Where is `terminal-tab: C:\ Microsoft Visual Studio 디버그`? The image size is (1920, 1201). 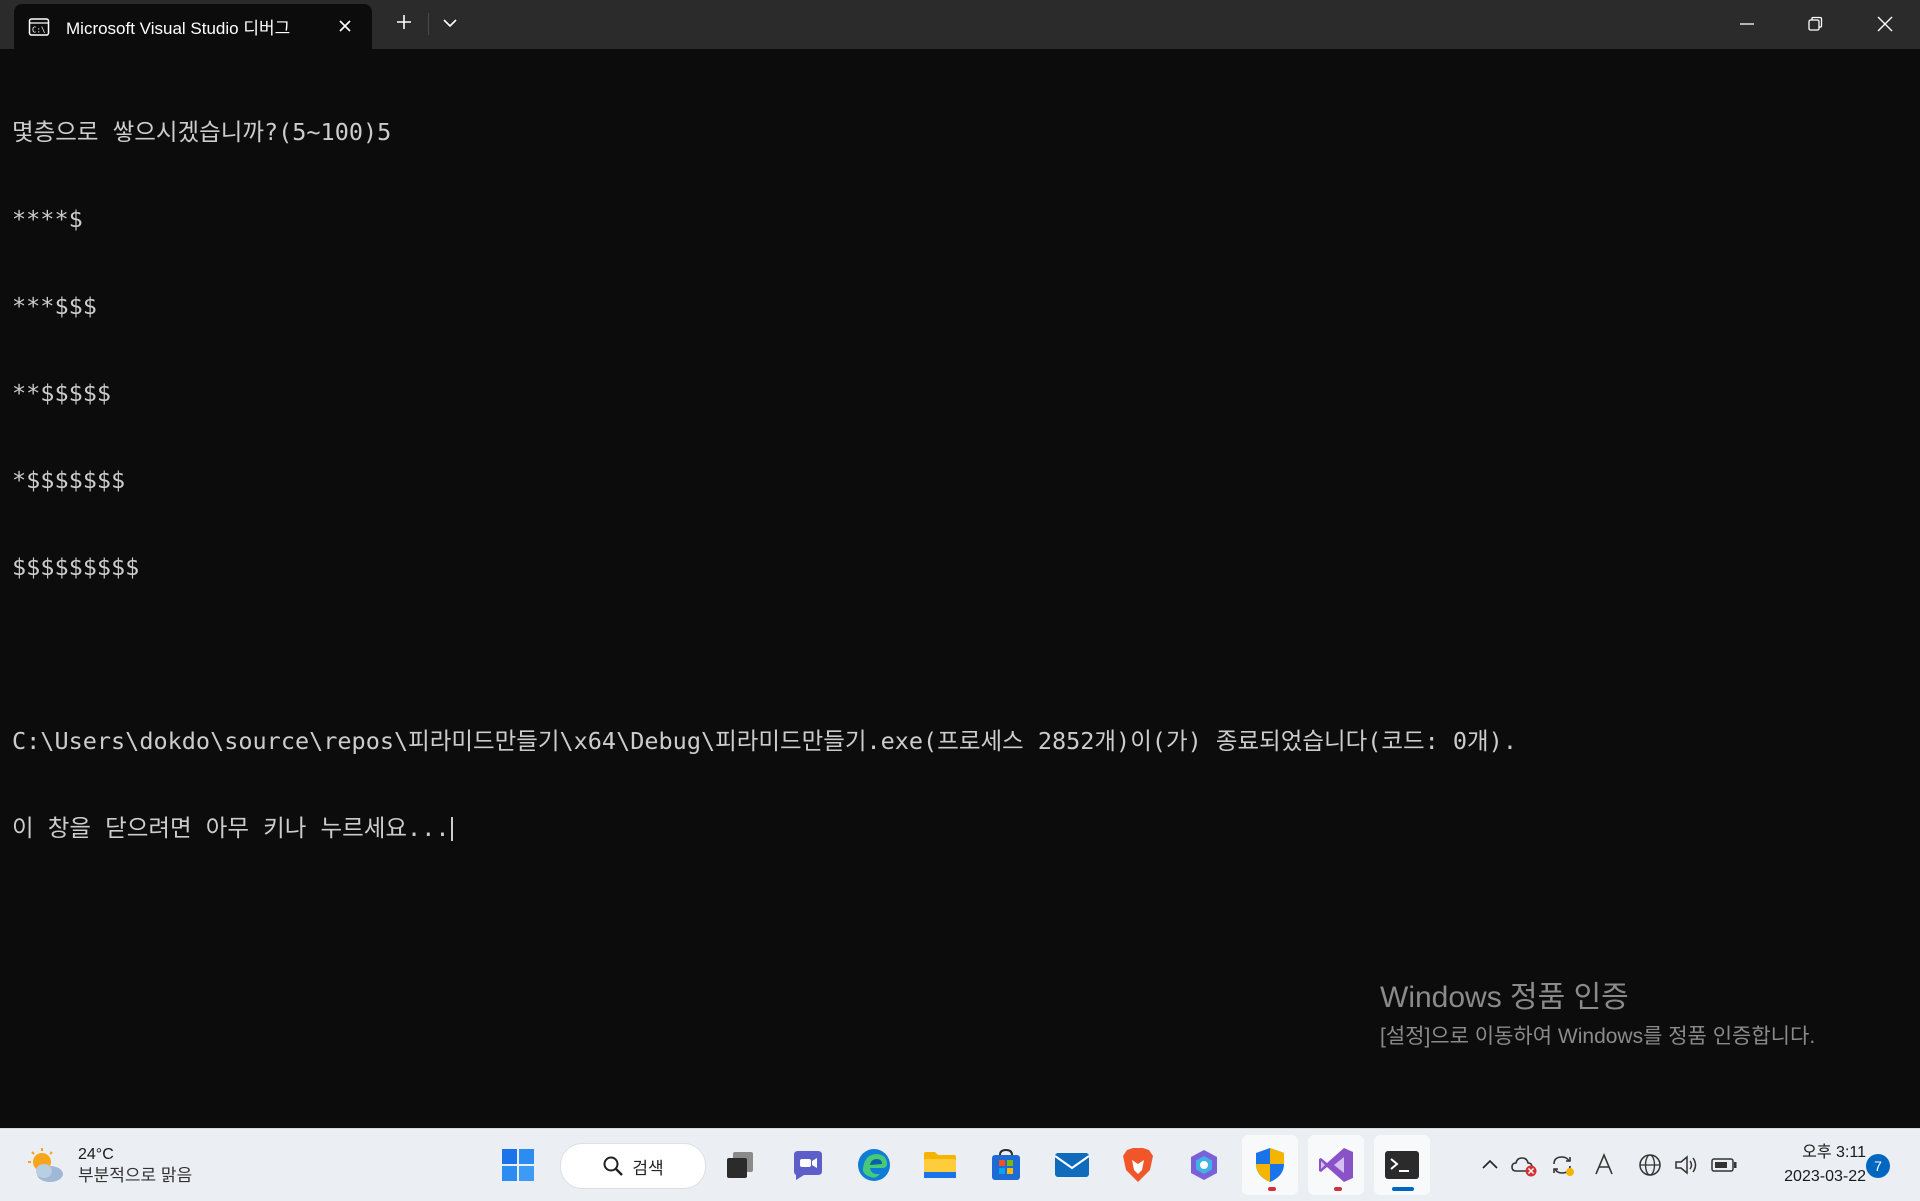 terminal-tab: C:\ Microsoft Visual Studio 디버그 is located at coordinates (193, 26).